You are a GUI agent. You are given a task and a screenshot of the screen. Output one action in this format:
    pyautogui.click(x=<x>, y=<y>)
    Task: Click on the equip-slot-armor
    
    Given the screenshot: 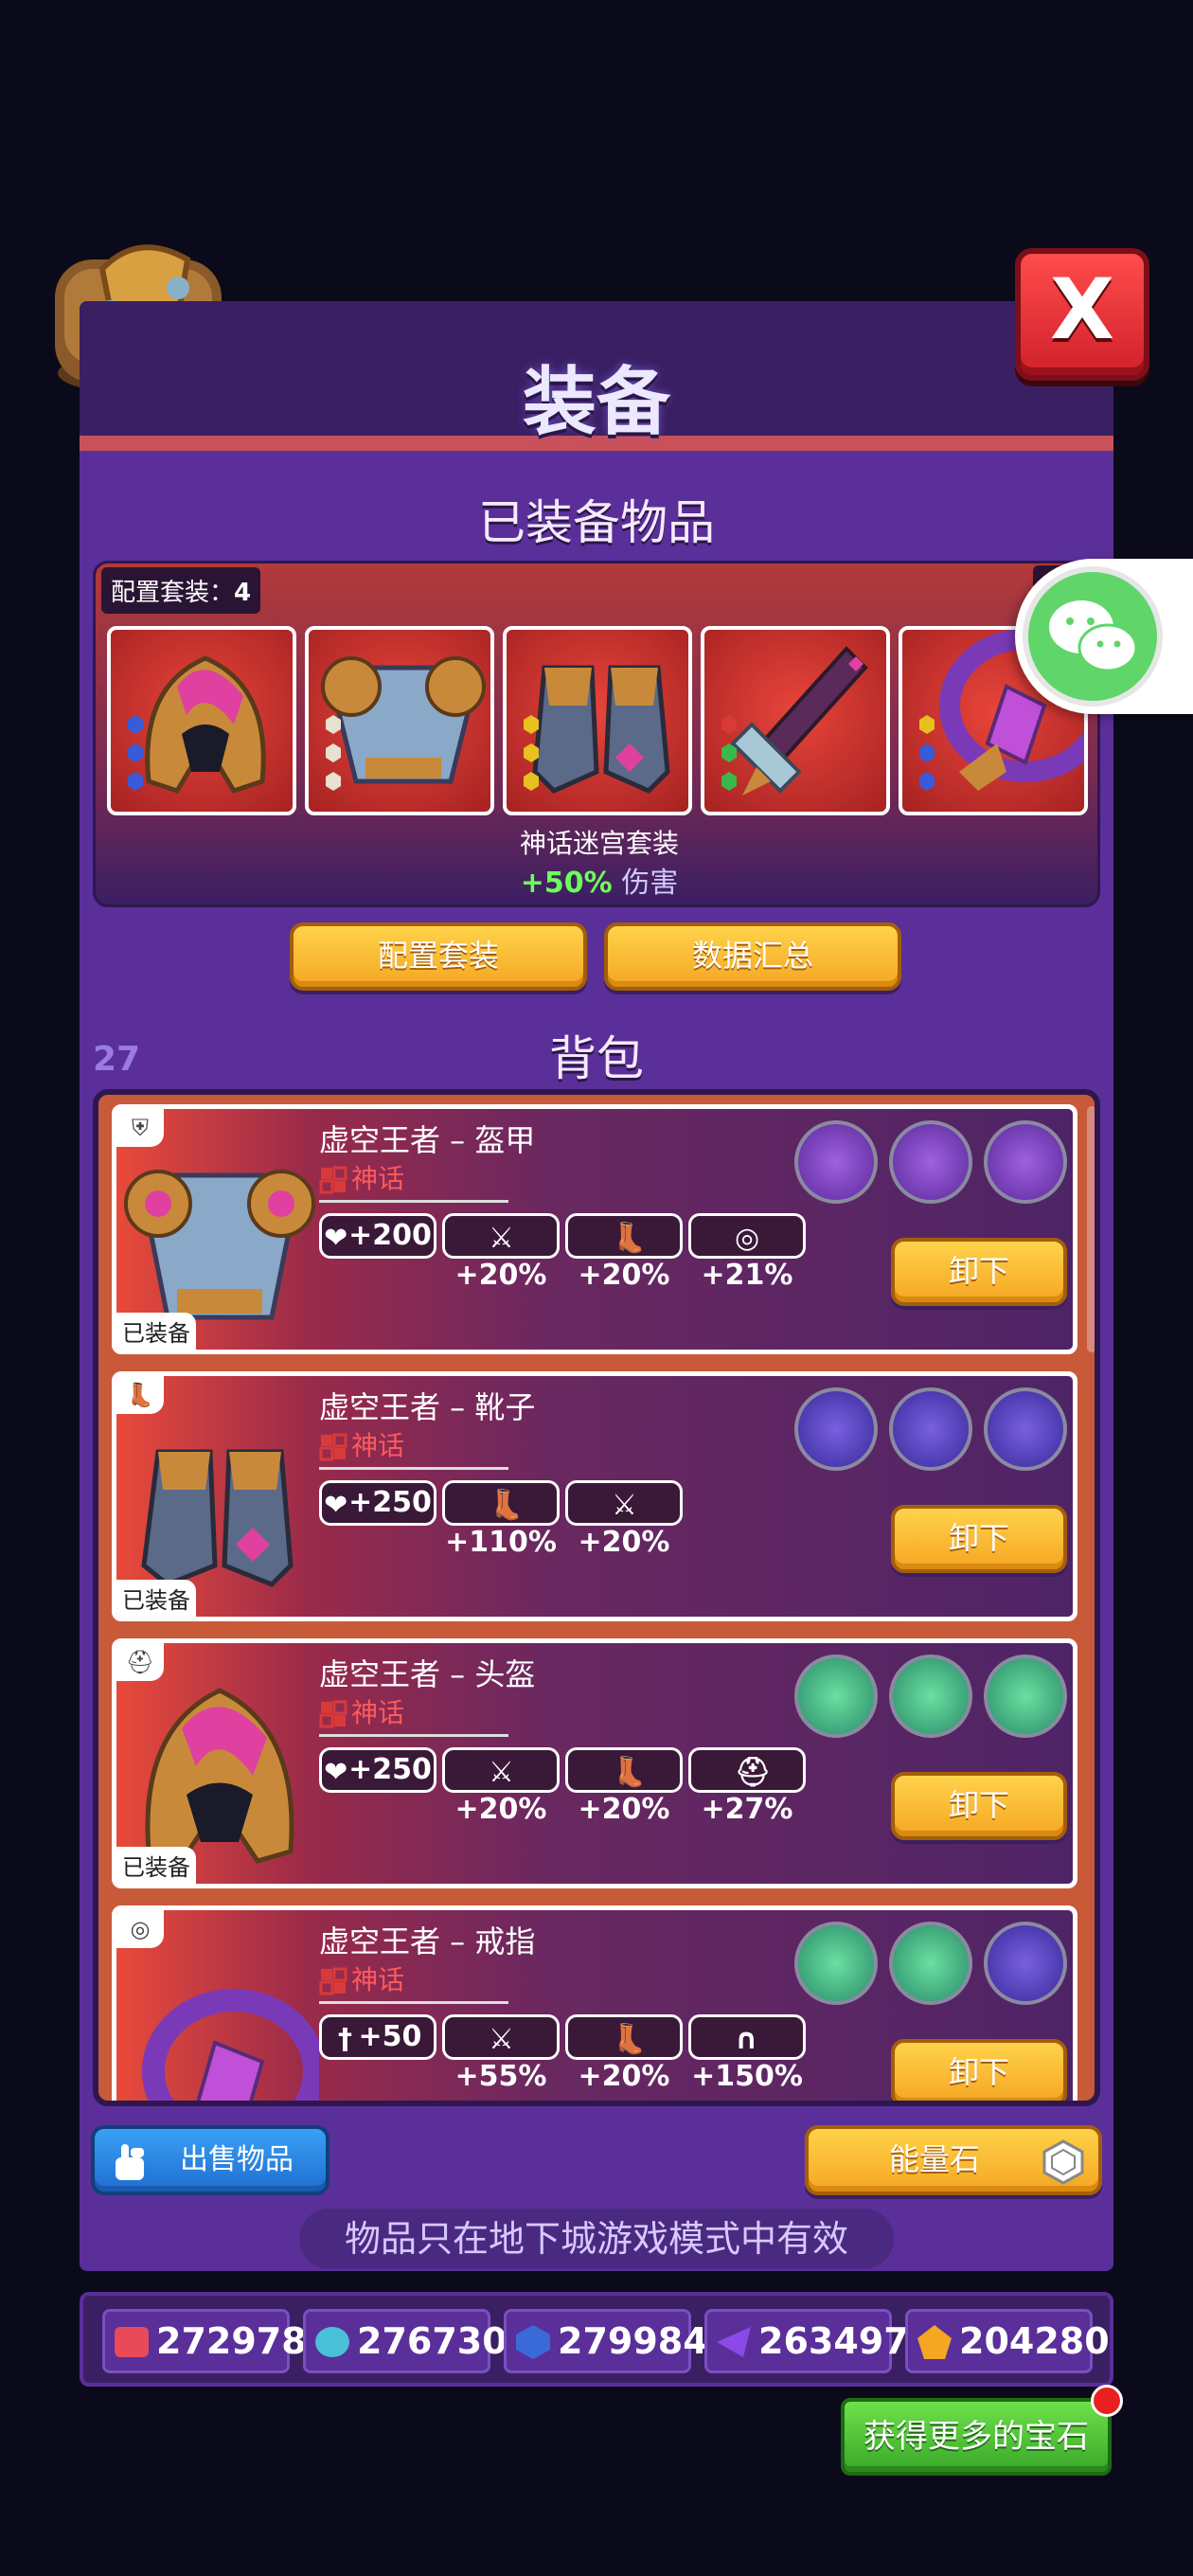 What is the action you would take?
    pyautogui.click(x=399, y=720)
    